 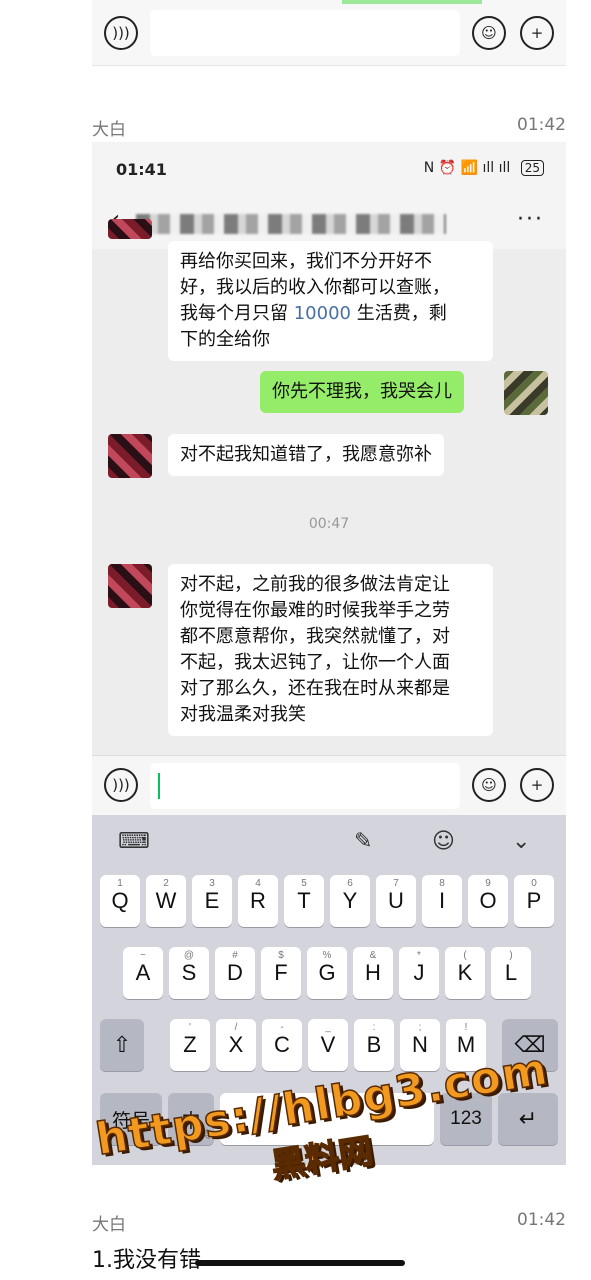 I want to click on key-v: _ V, so click(x=328, y=1045).